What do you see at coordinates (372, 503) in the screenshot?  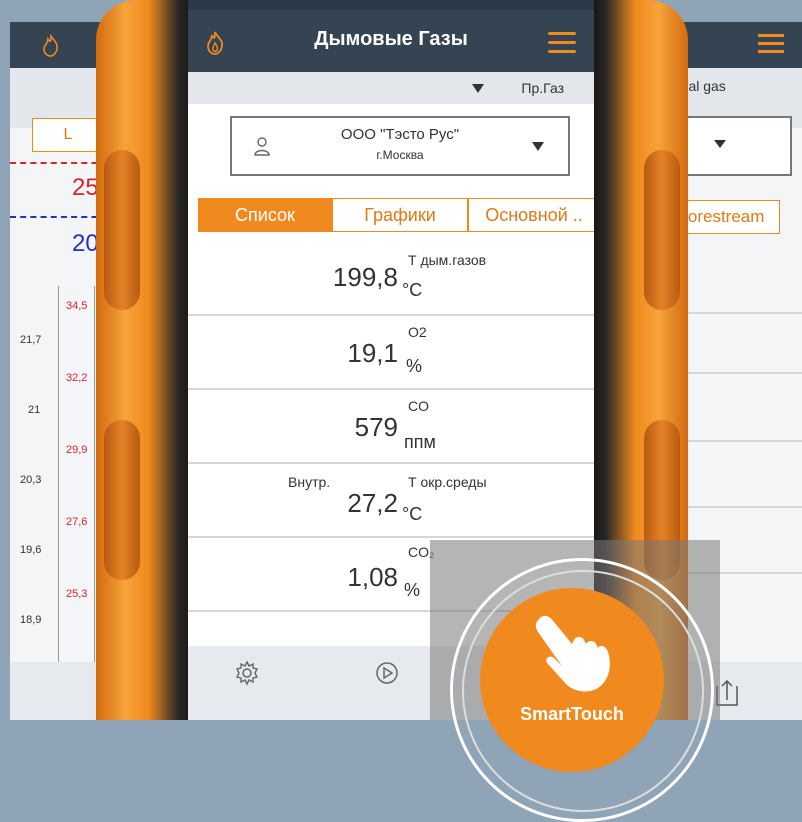 I see `reading-value: 27,2` at bounding box center [372, 503].